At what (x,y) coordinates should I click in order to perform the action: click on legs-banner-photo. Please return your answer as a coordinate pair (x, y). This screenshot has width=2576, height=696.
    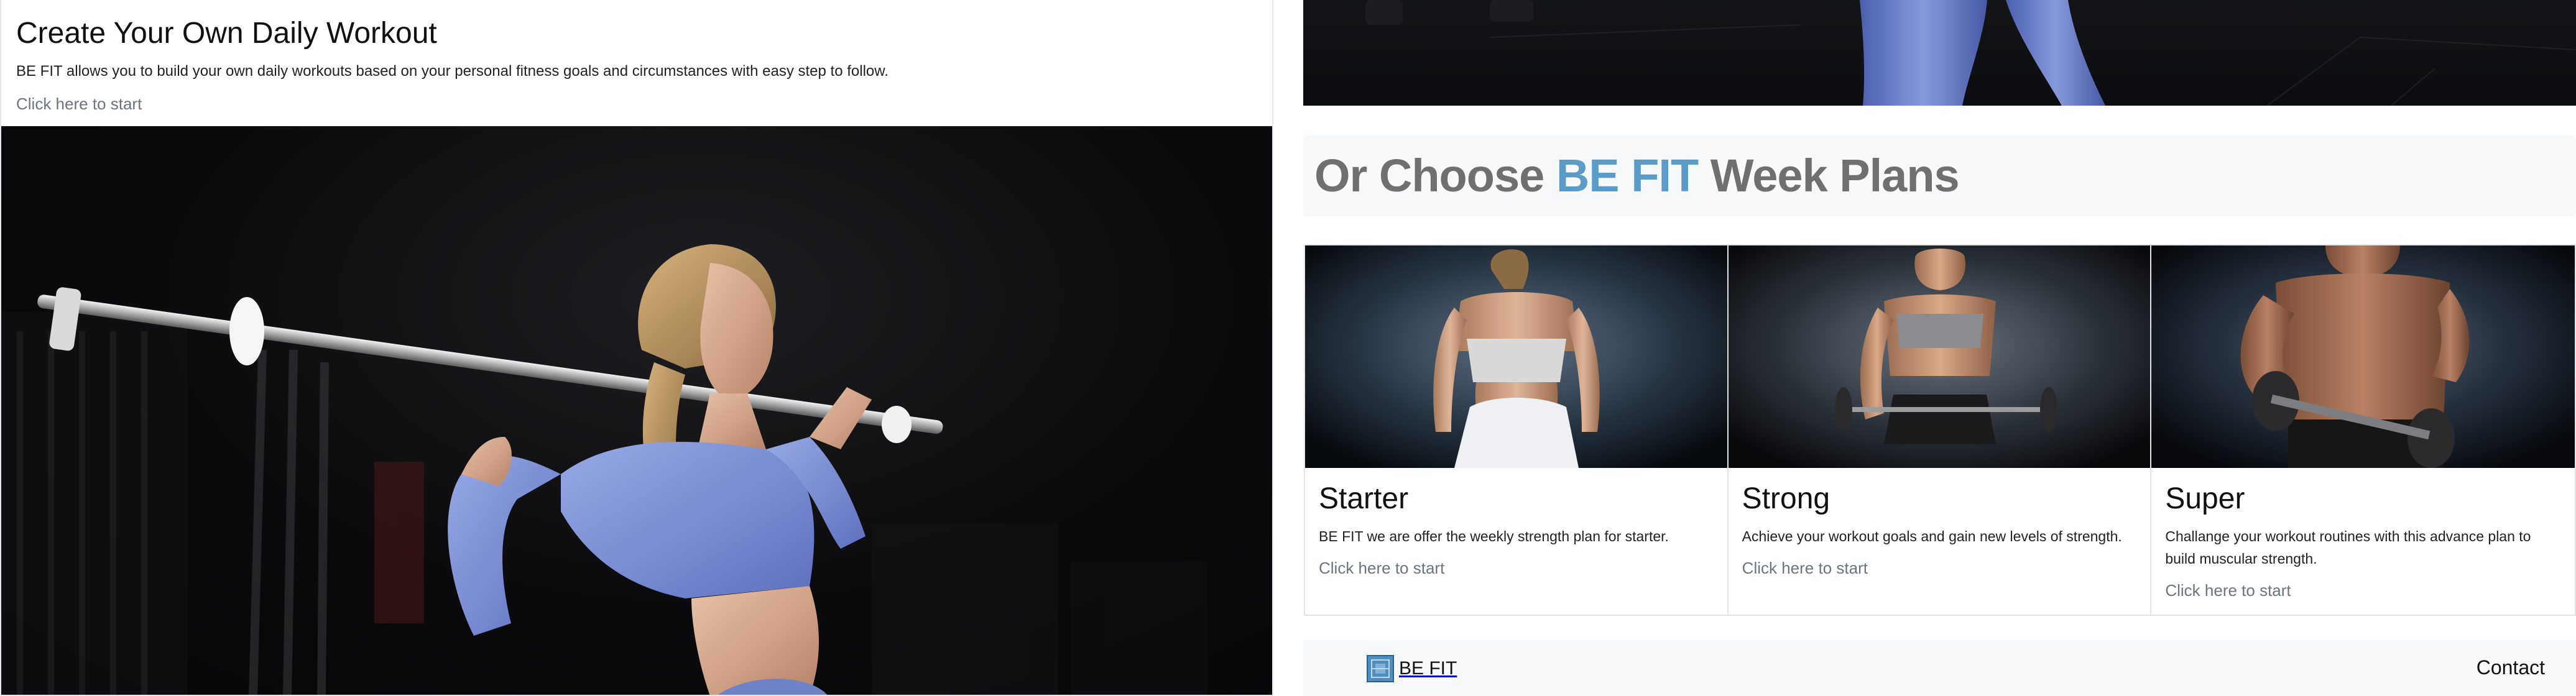
    Looking at the image, I should click on (1939, 53).